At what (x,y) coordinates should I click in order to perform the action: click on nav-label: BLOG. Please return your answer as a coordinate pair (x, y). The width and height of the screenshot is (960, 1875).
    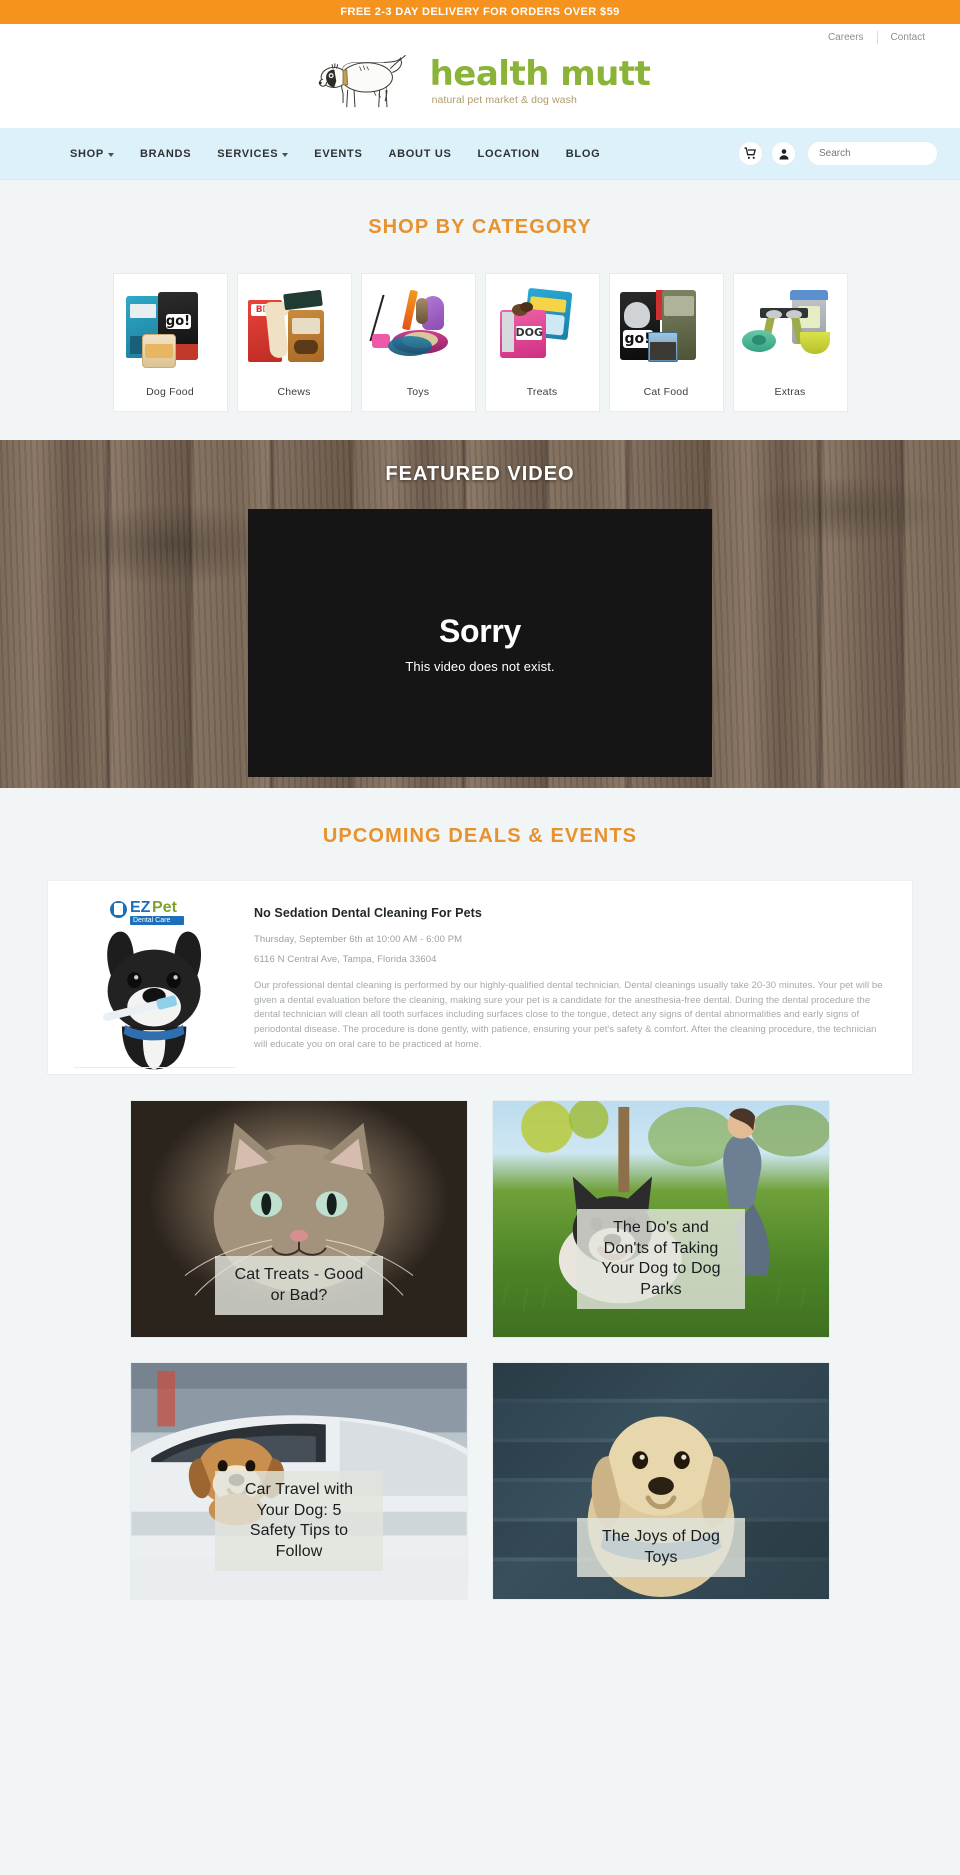
    Looking at the image, I should click on (583, 153).